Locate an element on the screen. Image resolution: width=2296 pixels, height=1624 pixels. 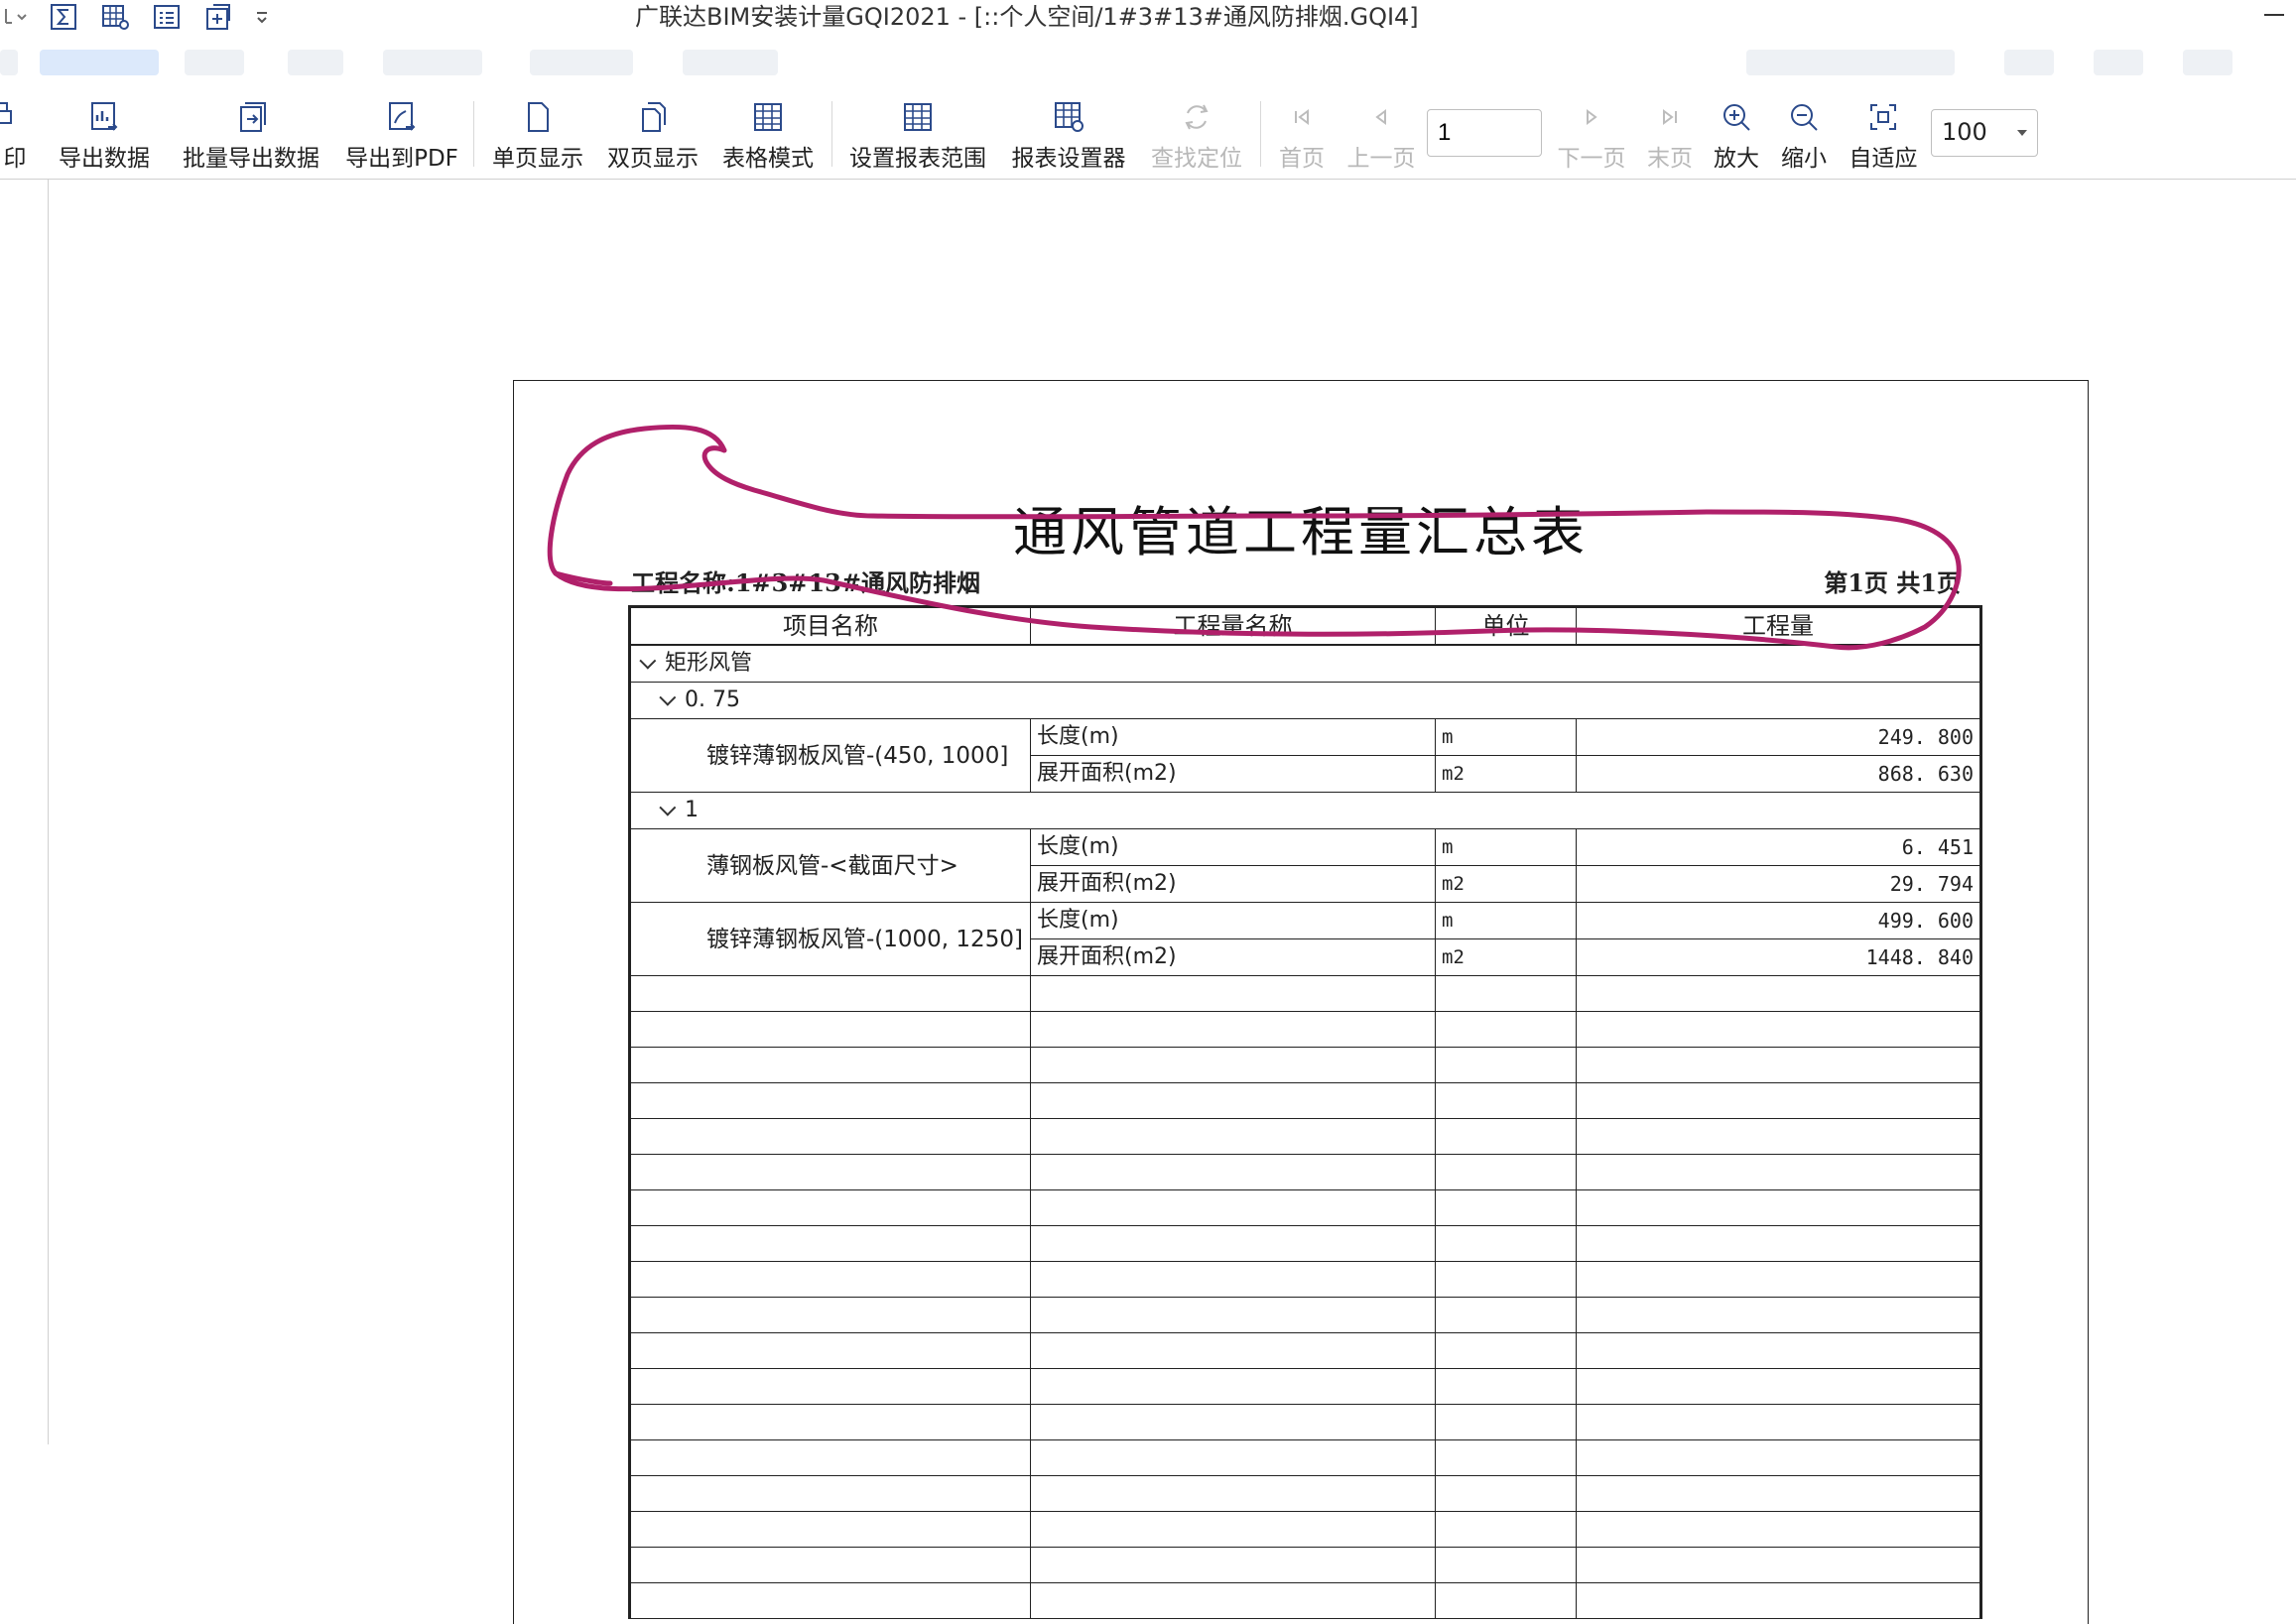
zoom-out-button: 缩小 is located at coordinates (1804, 135).